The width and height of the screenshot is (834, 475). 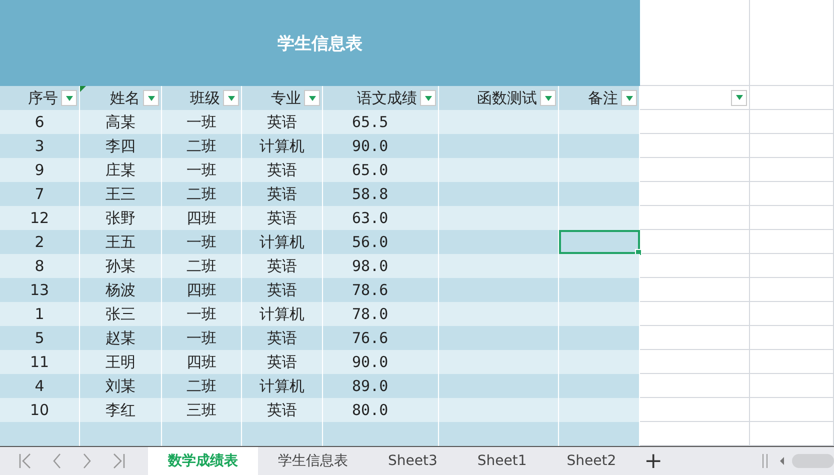 What do you see at coordinates (202, 98) in the screenshot?
I see `column-header: 班级` at bounding box center [202, 98].